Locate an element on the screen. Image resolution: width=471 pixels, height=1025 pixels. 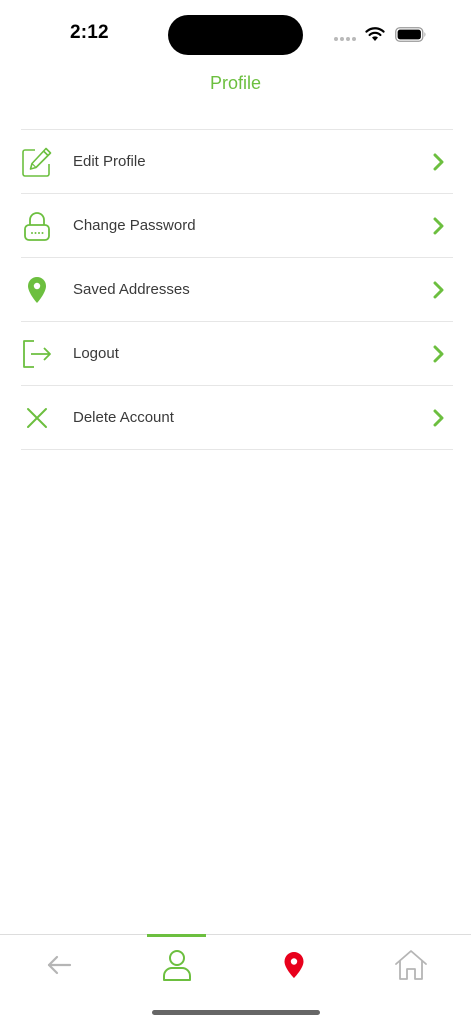
menu-item-change-password: Change Password is located at coordinates (237, 226).